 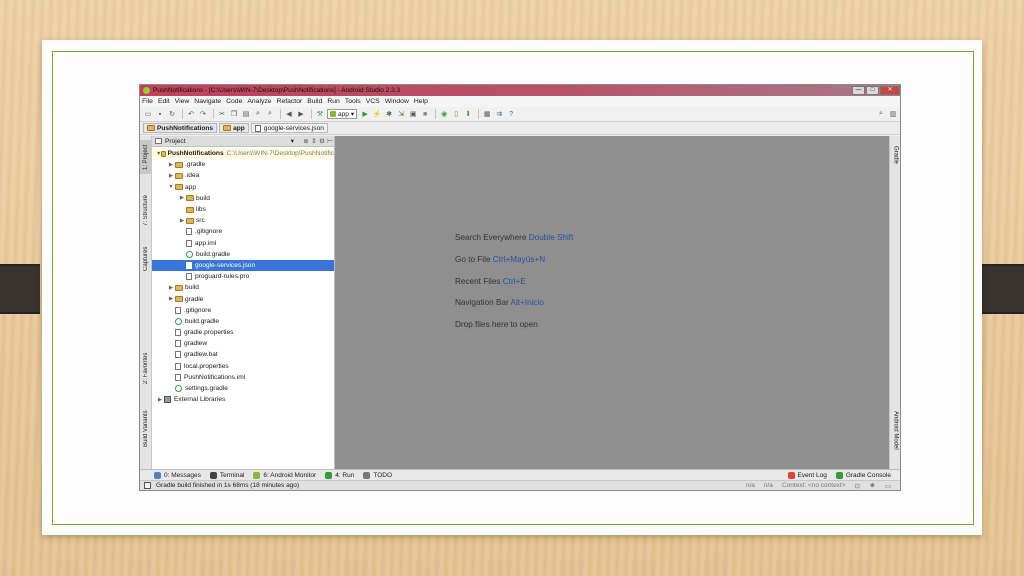 I want to click on sdk-manager-icon: ⬇, so click(x=468, y=114).